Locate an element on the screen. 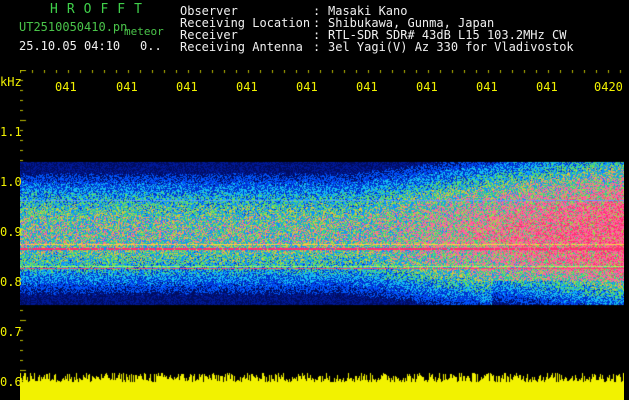 This screenshot has height=400, width=629. y-label-0-8: 0.8 is located at coordinates (11, 282).